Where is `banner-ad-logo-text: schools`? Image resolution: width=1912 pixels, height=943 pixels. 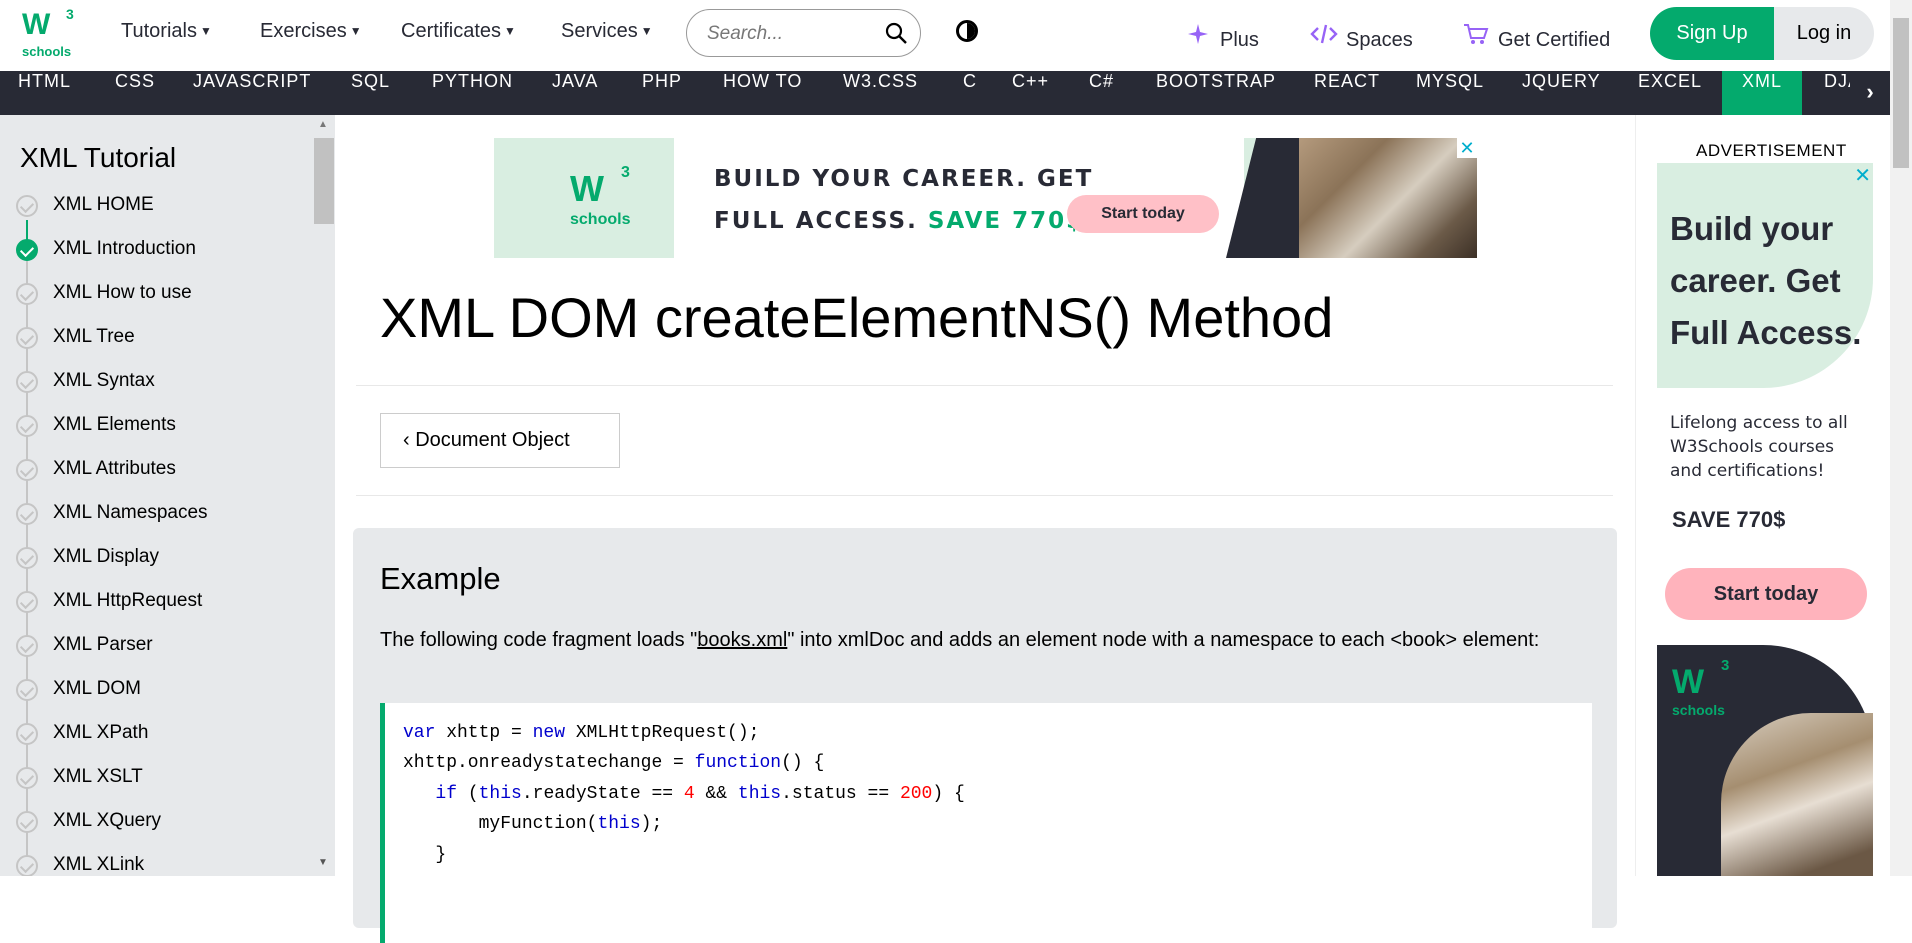 banner-ad-logo-text: schools is located at coordinates (600, 219).